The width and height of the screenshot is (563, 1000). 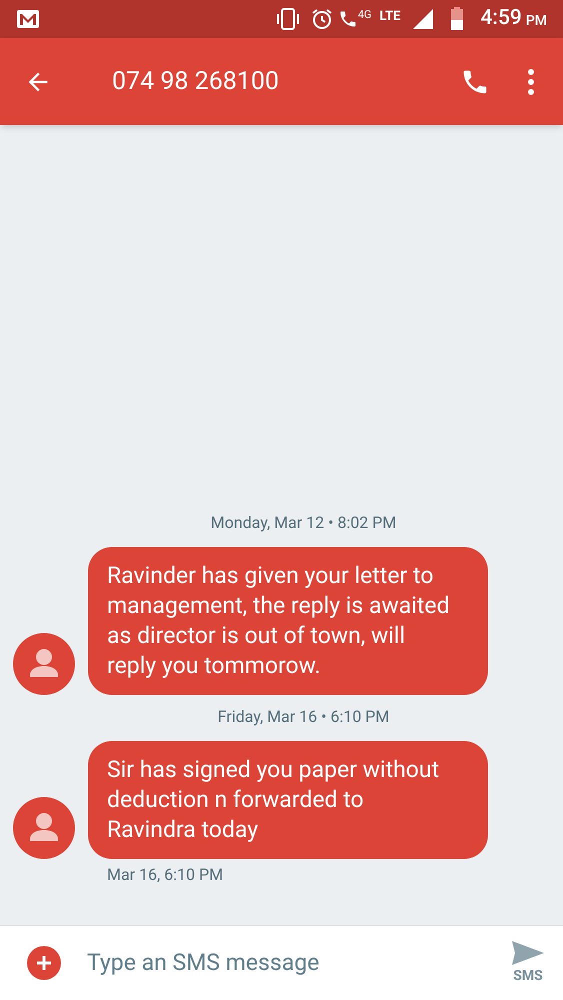 I want to click on message-time: Mar 16, 6:10 PM, so click(x=165, y=875).